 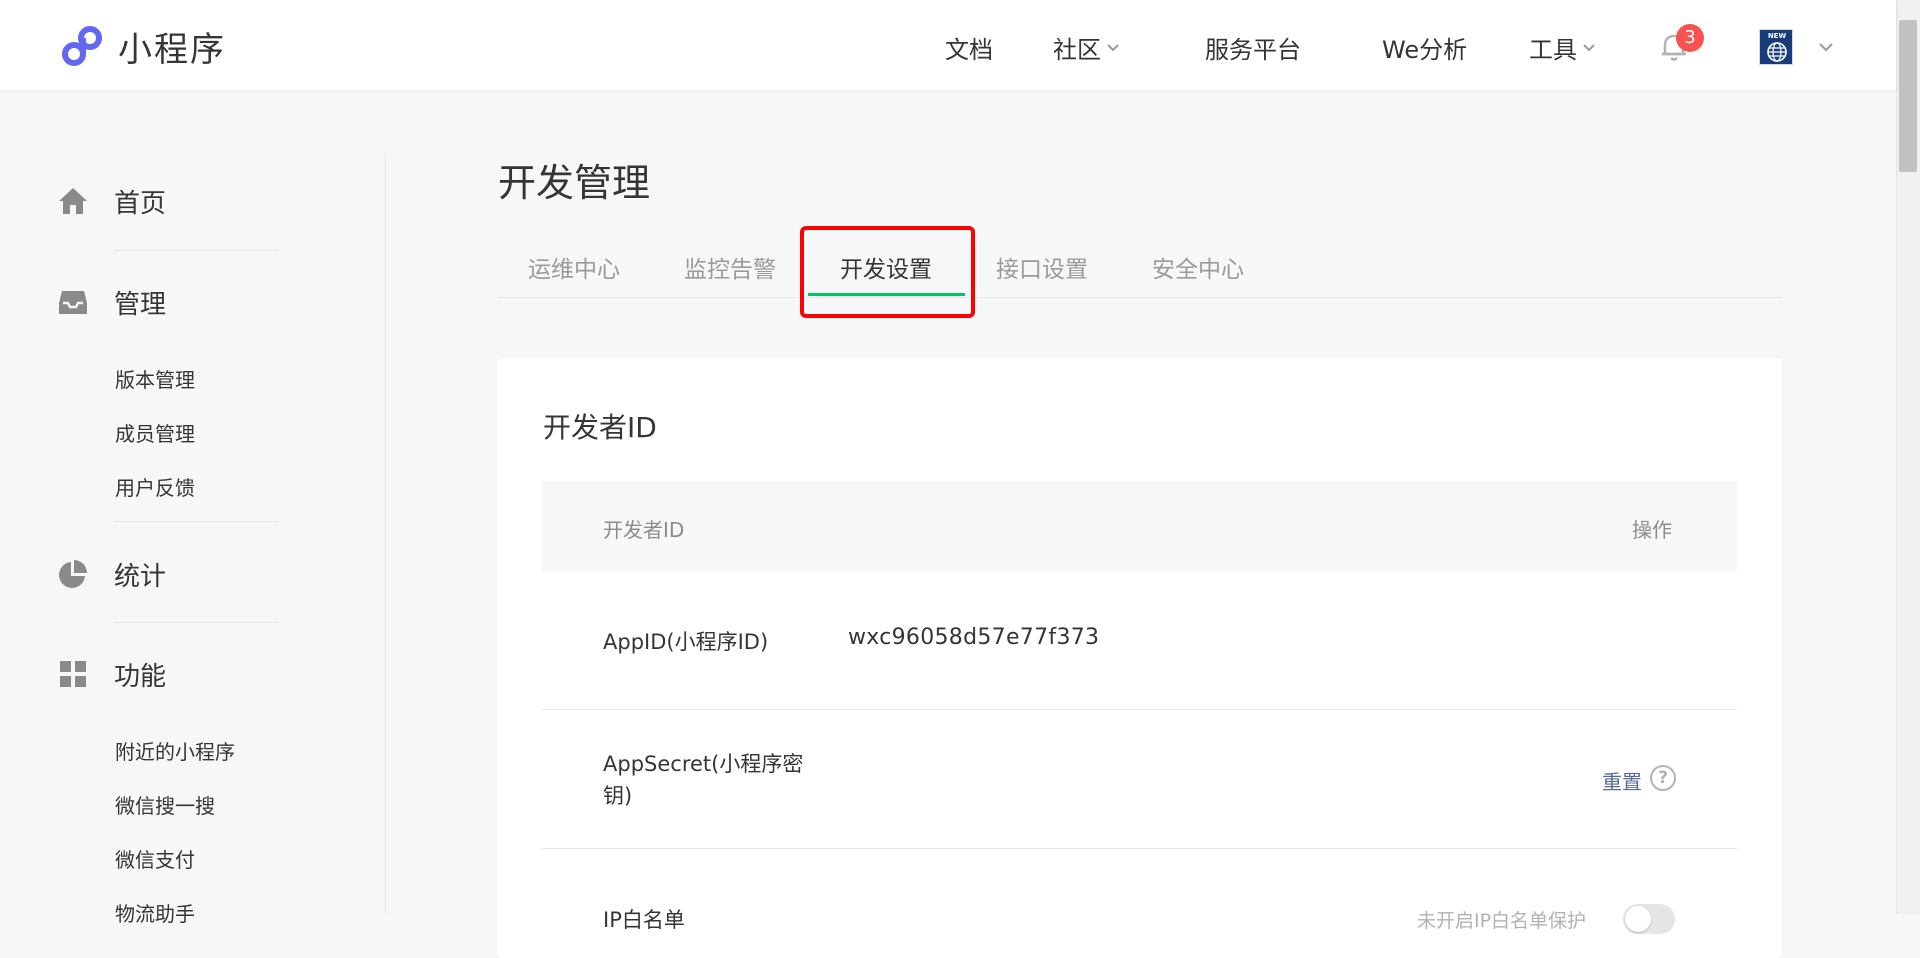 What do you see at coordinates (155, 486) in the screenshot?
I see `sidebar-item-user-feedback: 用户反馈` at bounding box center [155, 486].